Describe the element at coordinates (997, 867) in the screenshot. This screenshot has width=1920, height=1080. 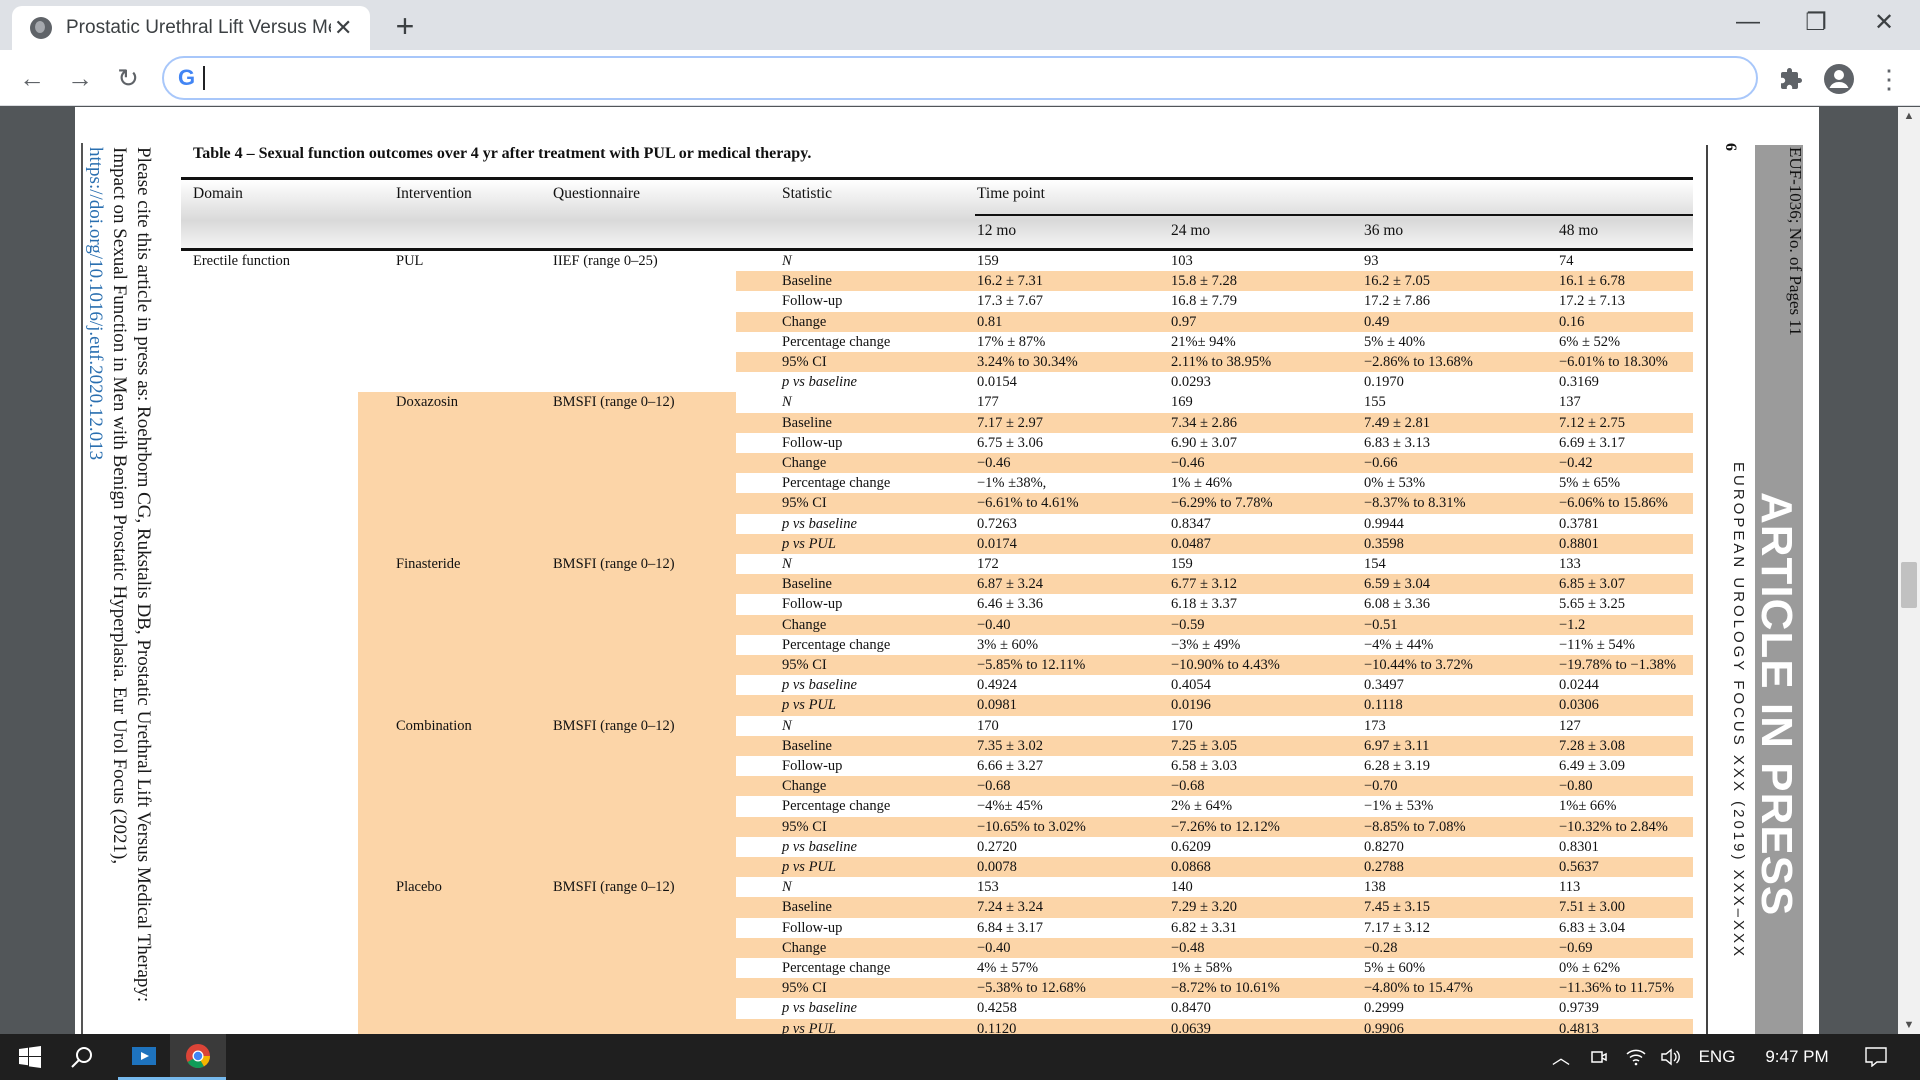
I see `value-12mo: 0.0078` at that location.